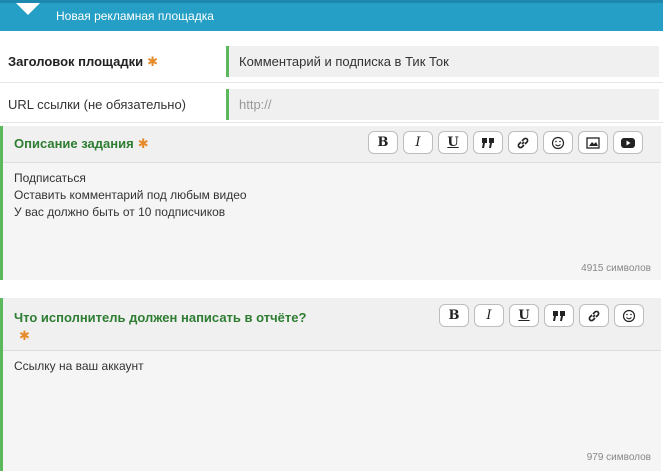 The height and width of the screenshot is (473, 663). I want to click on report-char-counter: 979 символов, so click(618, 457).